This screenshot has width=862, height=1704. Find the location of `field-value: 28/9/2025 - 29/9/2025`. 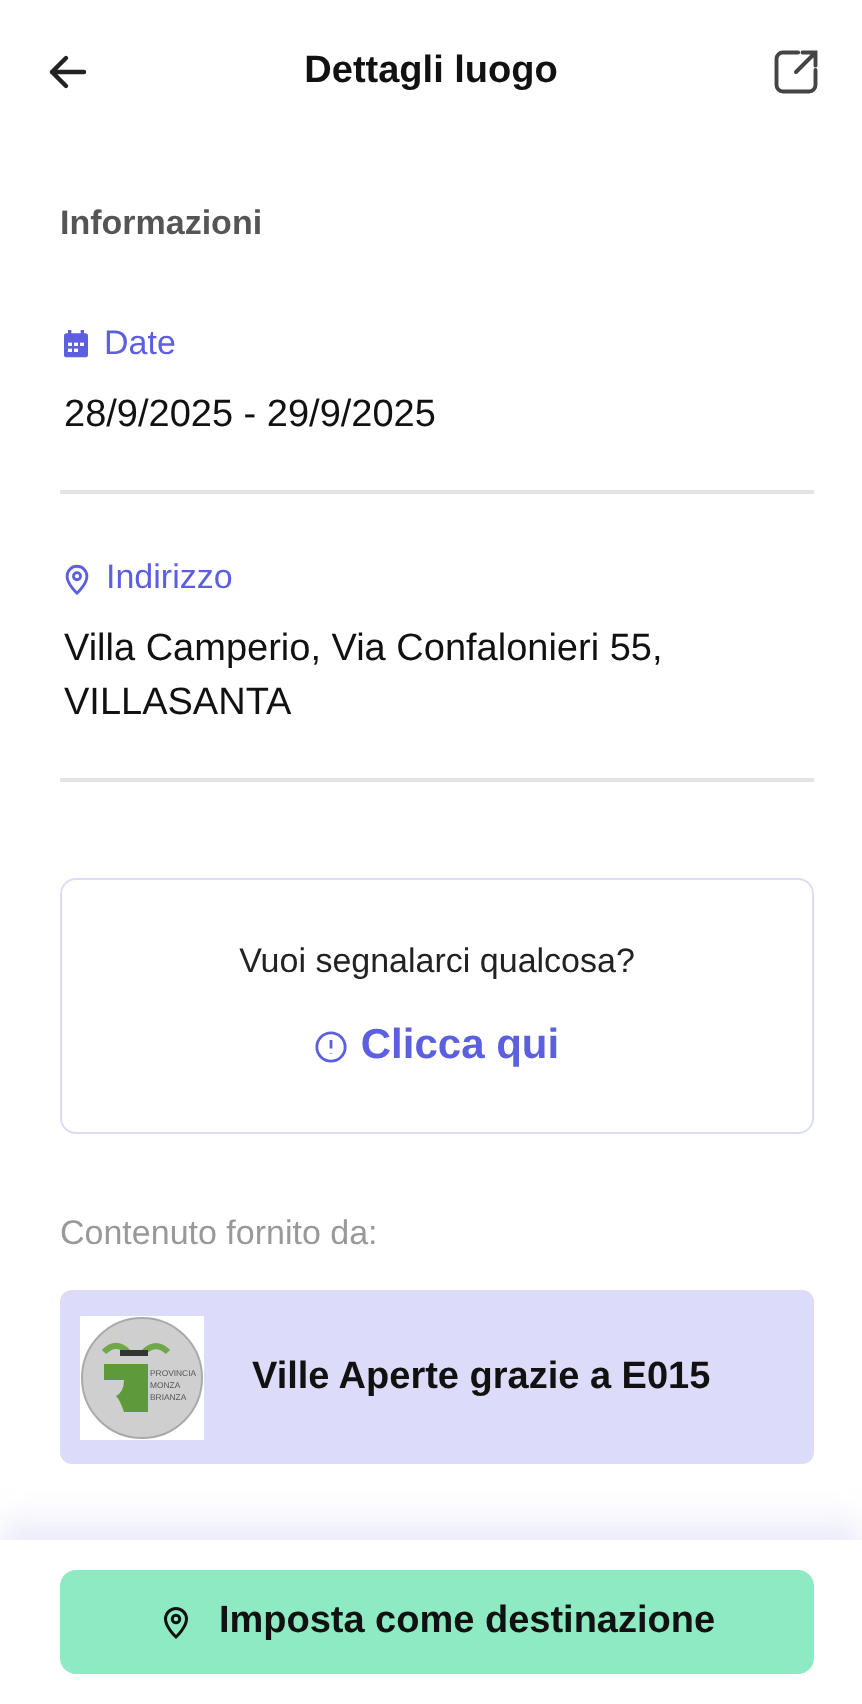

field-value: 28/9/2025 - 29/9/2025 is located at coordinates (250, 416).